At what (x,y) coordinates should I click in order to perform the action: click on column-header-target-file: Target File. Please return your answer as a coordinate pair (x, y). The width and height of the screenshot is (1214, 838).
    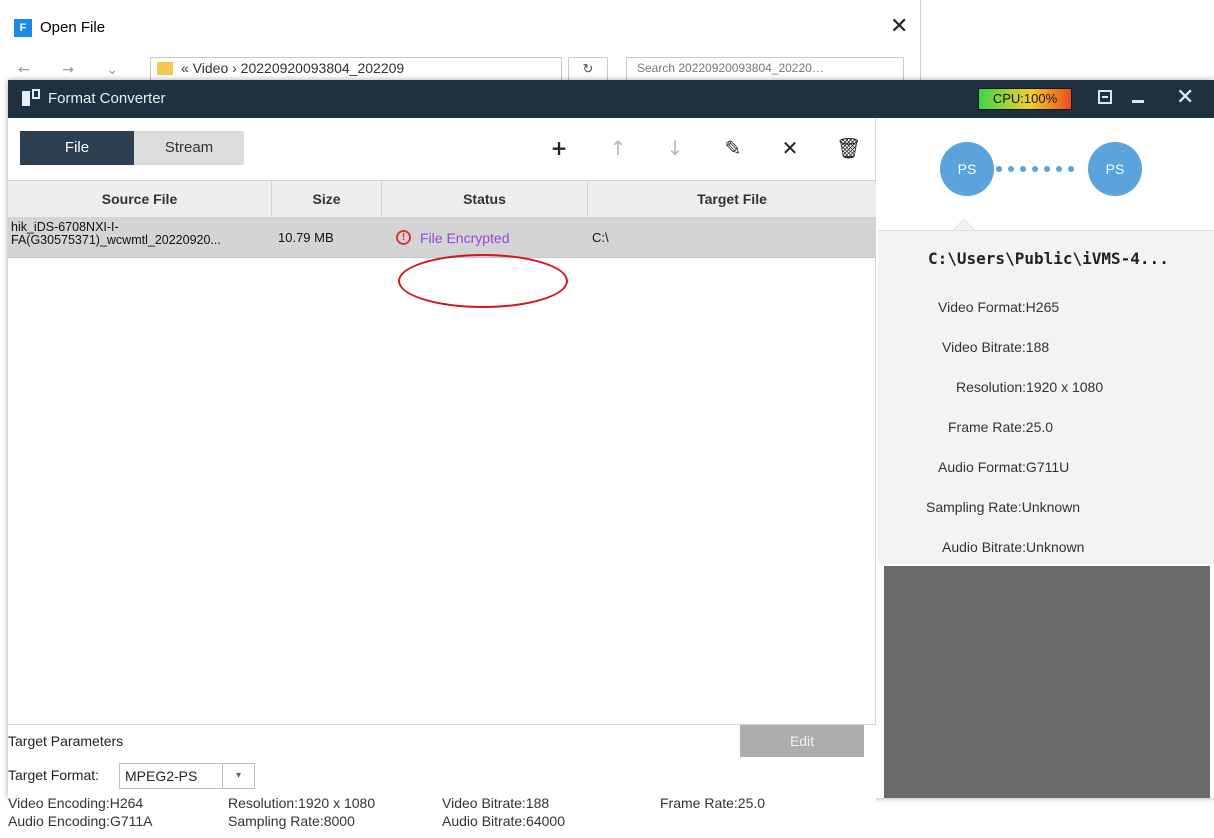
    Looking at the image, I should click on (732, 199).